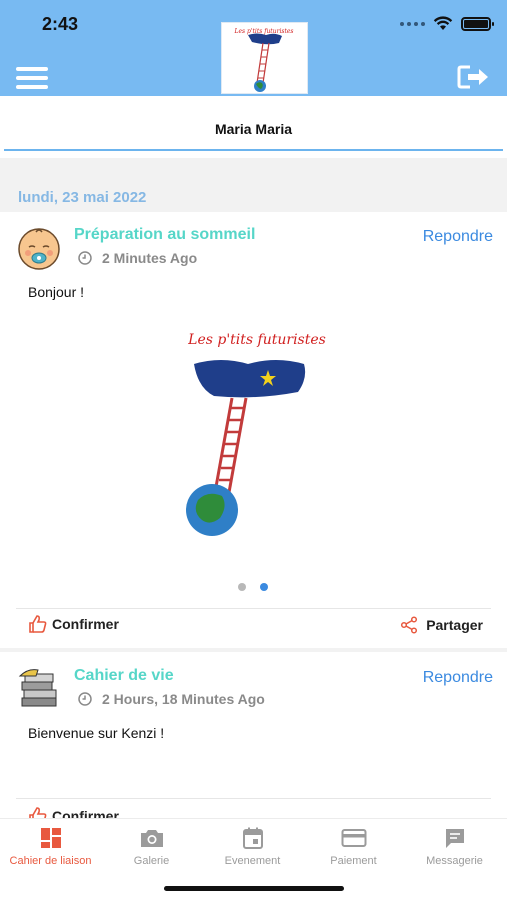  What do you see at coordinates (454, 625) in the screenshot?
I see `share-label: Partager` at bounding box center [454, 625].